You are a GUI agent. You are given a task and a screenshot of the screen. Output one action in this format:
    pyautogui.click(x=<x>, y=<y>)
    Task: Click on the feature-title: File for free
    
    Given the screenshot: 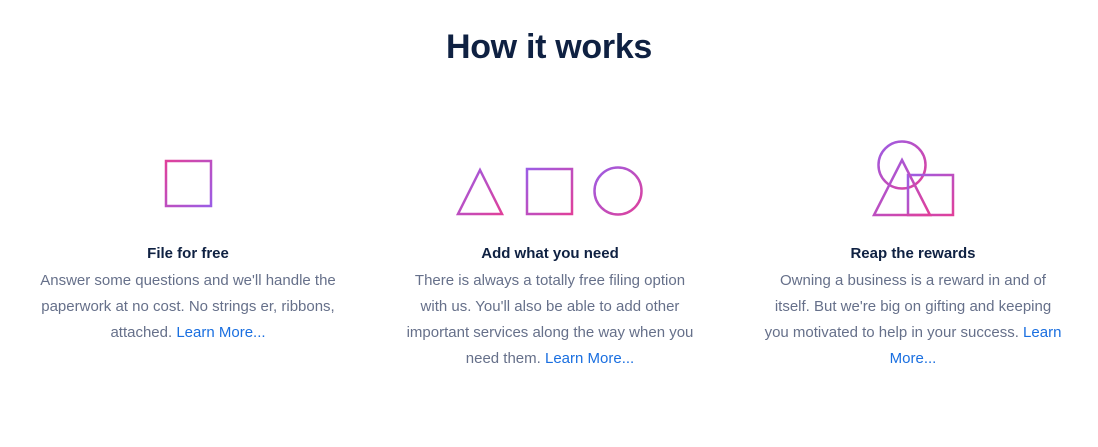 What is the action you would take?
    pyautogui.click(x=188, y=253)
    